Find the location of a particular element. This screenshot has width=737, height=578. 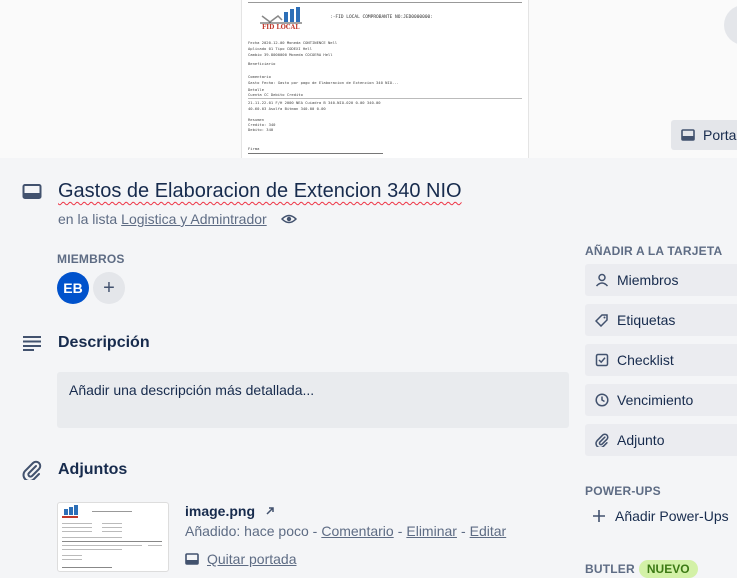

cover-button: Porta is located at coordinates (704, 135).